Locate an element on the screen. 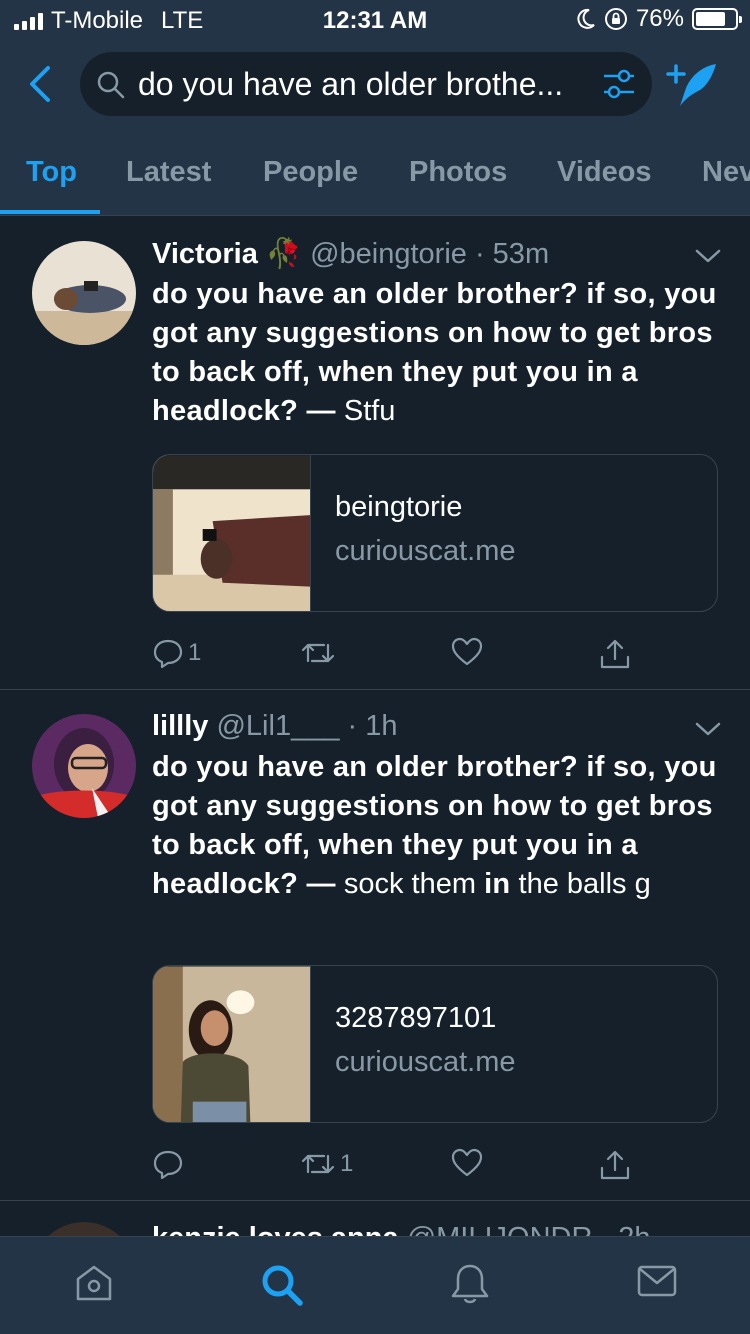 This screenshot has height=1334, width=750. retweet-button: 1 is located at coordinates (326, 1164).